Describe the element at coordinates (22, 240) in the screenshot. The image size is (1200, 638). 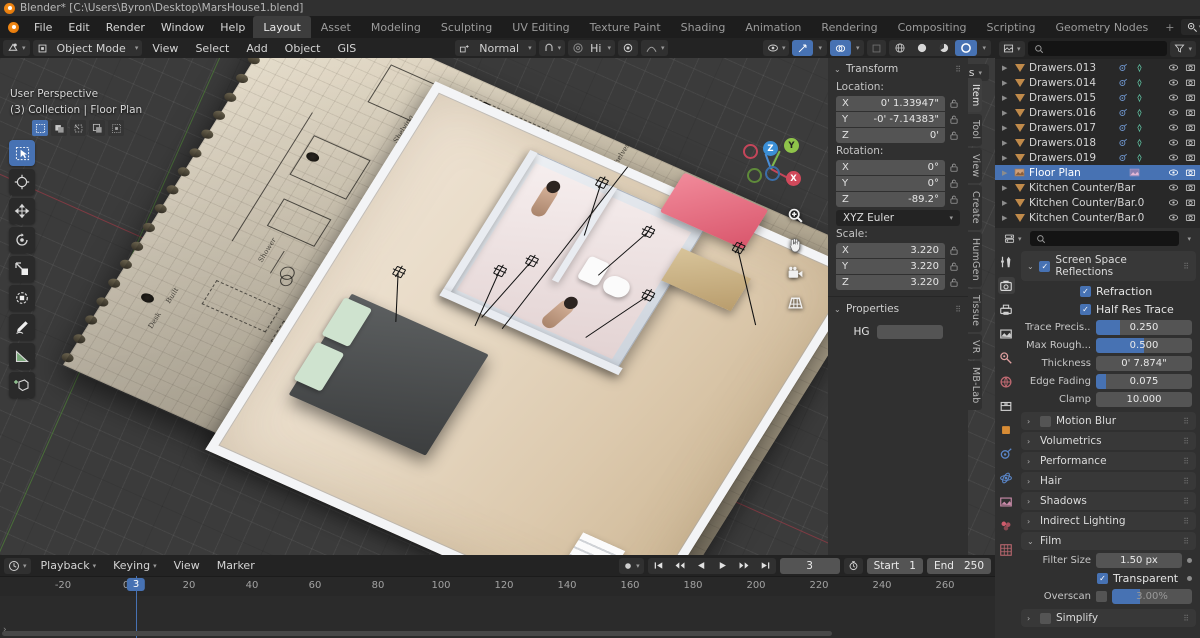
I see `rotate-tool-icon` at that location.